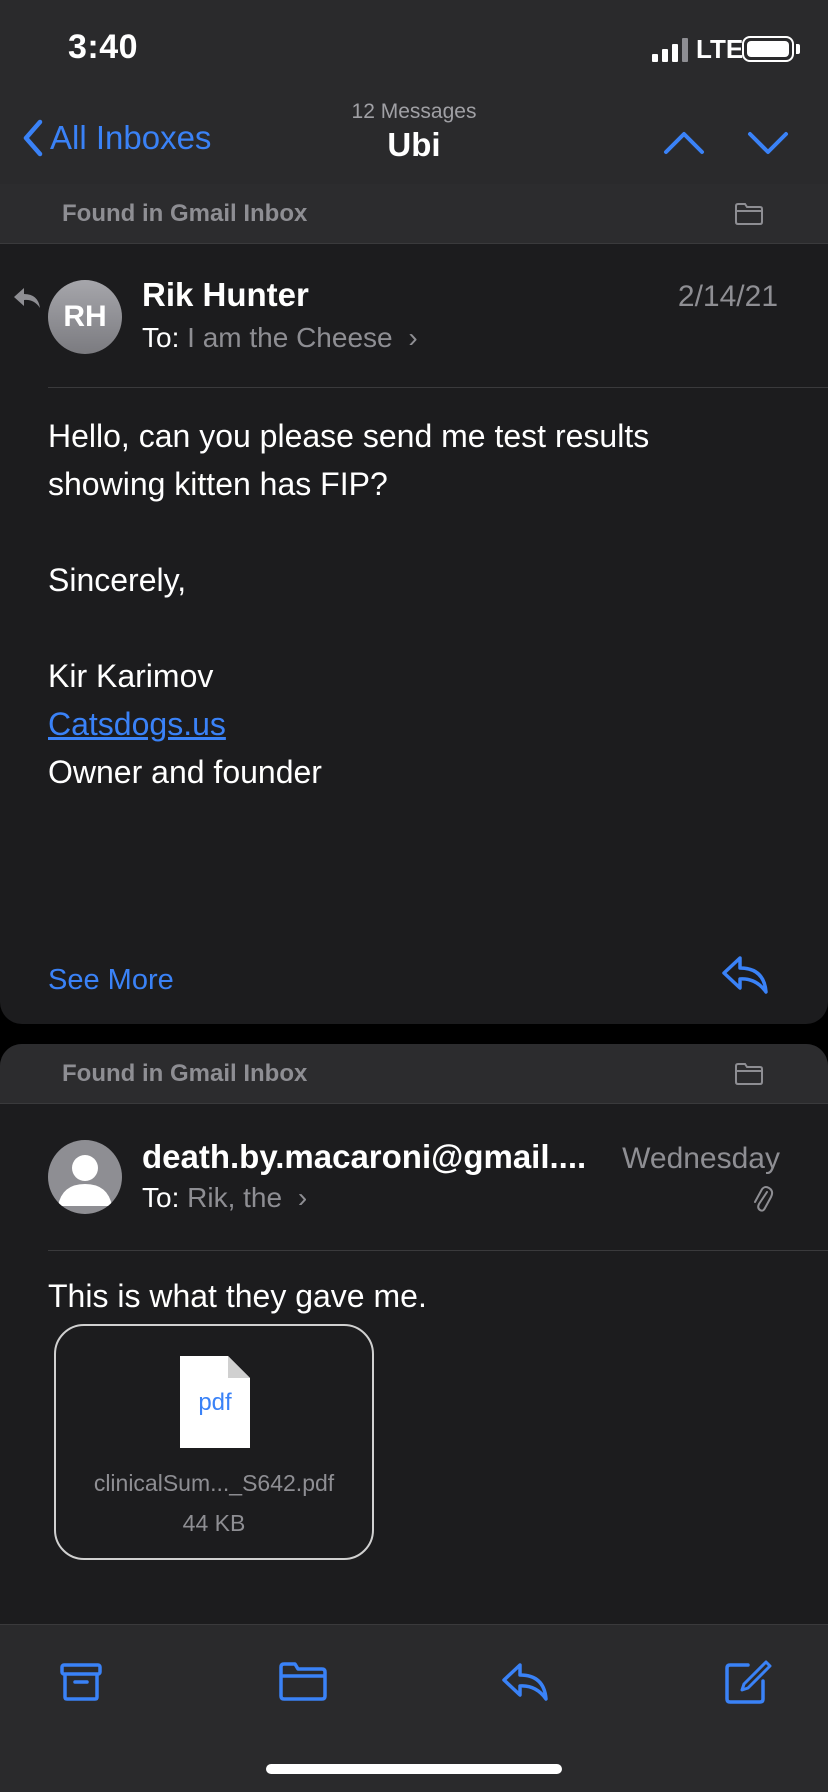 The height and width of the screenshot is (1792, 828). What do you see at coordinates (33, 138) in the screenshot?
I see `back-chevron-icon` at bounding box center [33, 138].